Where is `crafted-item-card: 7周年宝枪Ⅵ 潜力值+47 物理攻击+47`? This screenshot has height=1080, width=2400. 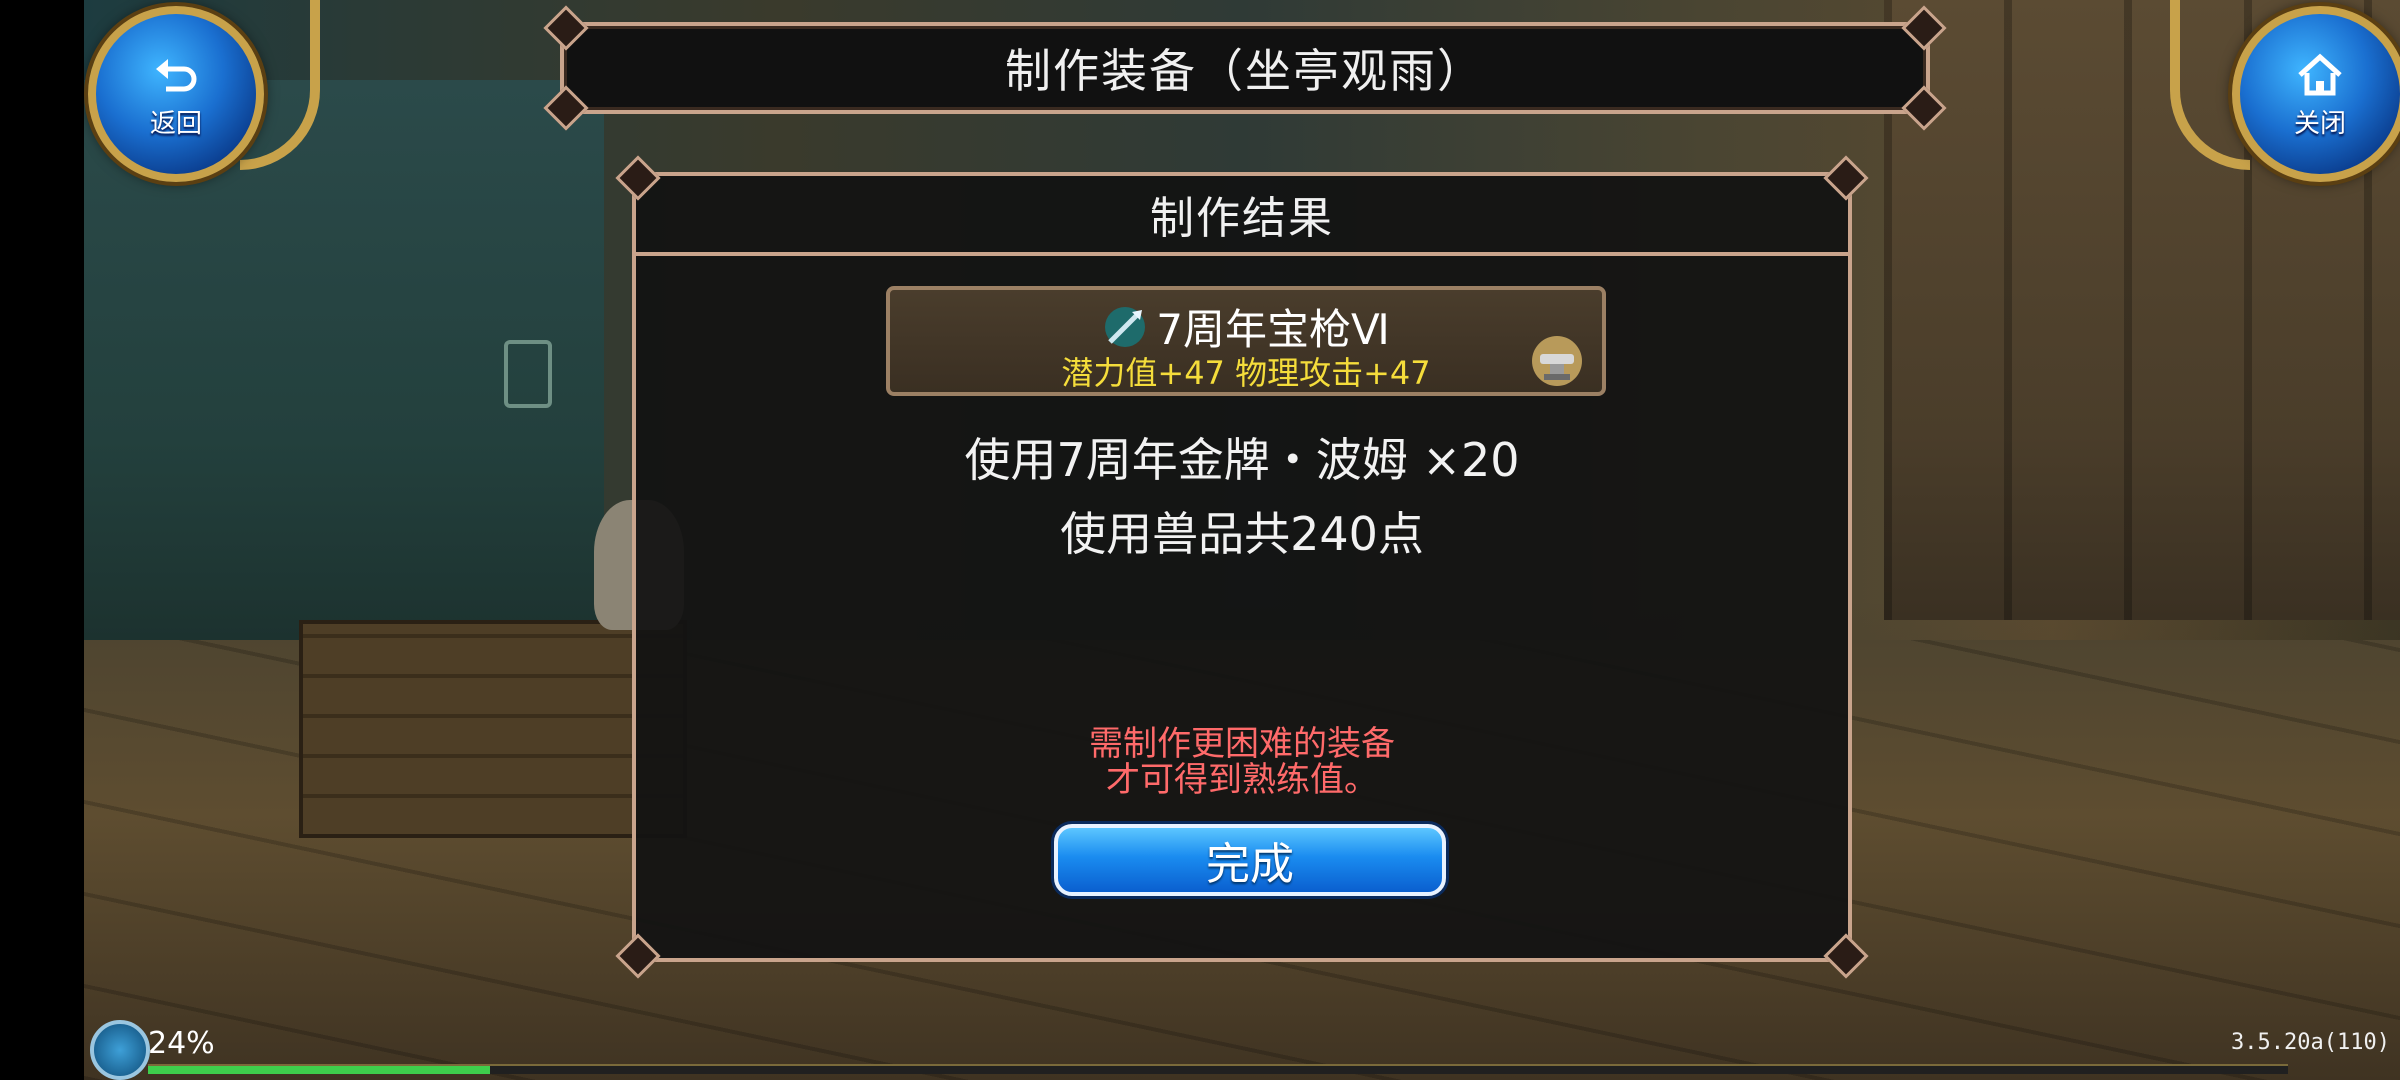
crafted-item-card: 7周年宝枪Ⅵ 潜力值+47 物理攻击+47 is located at coordinates (1246, 341).